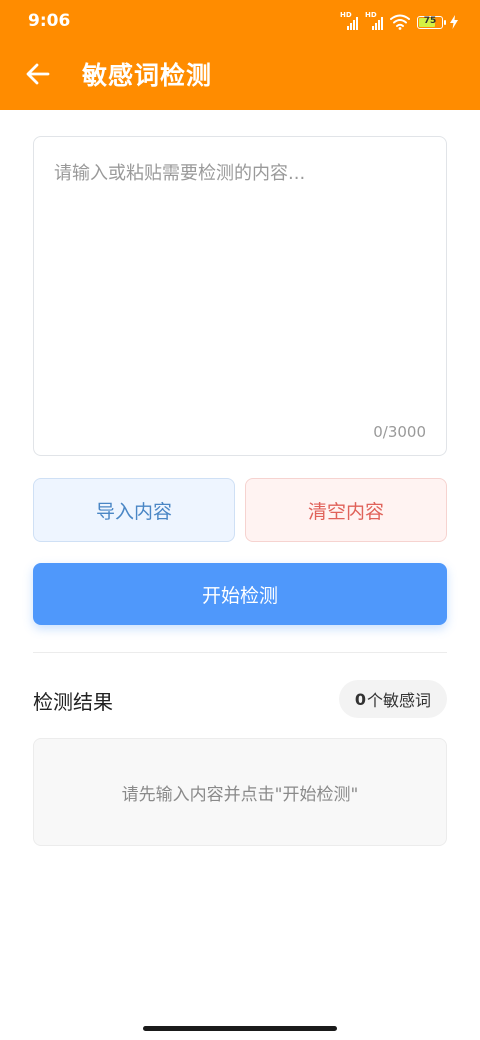 The height and width of the screenshot is (1040, 480). I want to click on arrow-left-icon, so click(38, 74).